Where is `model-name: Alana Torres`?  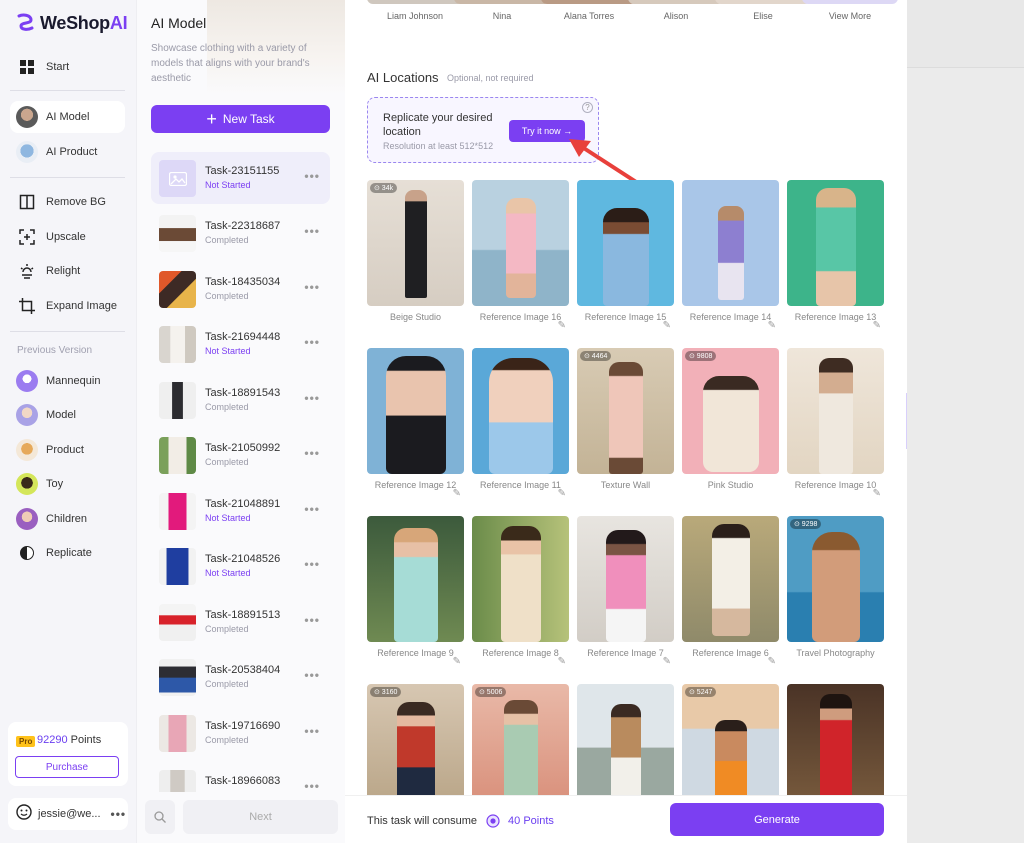 model-name: Alana Torres is located at coordinates (589, 16).